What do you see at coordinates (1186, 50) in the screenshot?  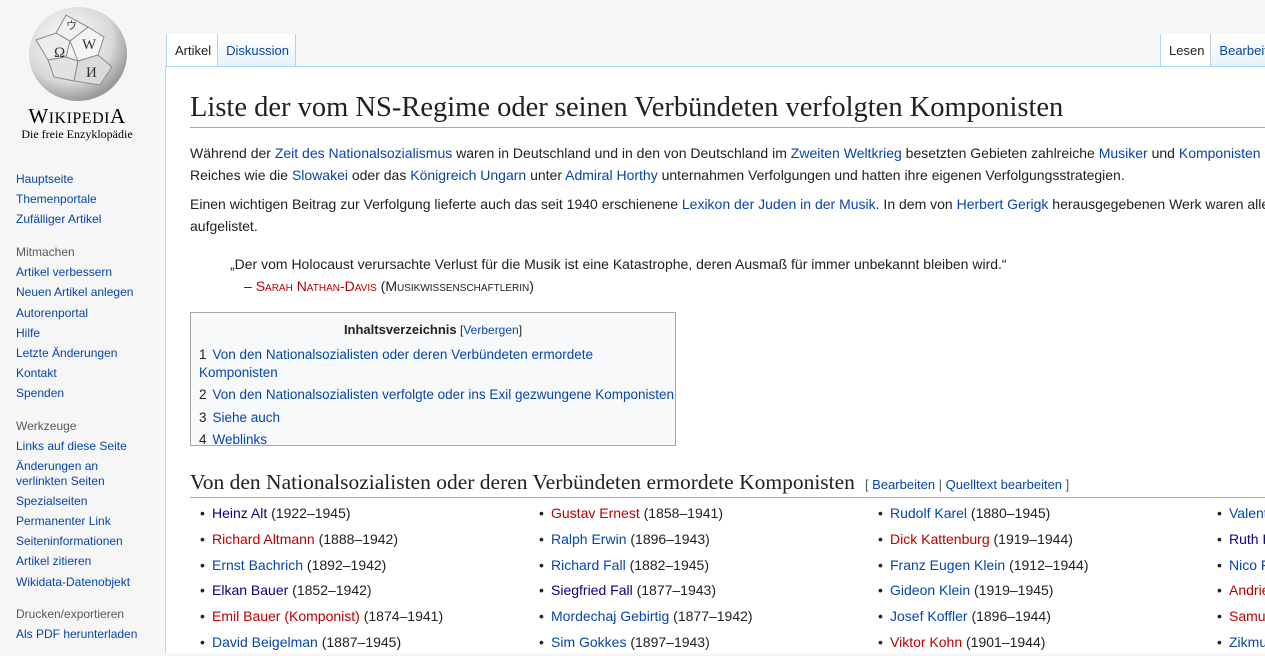 I see `tab-lesen: Lesen` at bounding box center [1186, 50].